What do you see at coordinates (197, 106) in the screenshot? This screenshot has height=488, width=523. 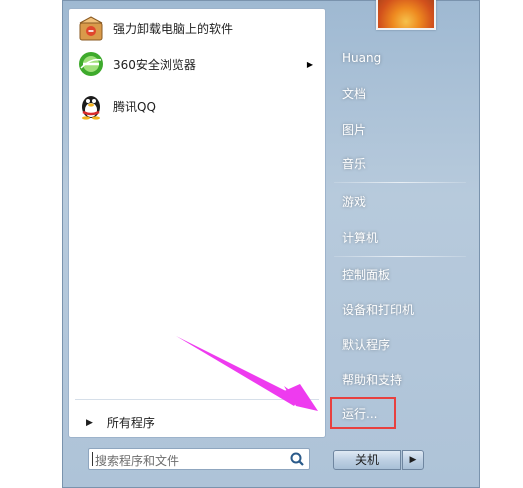 I see `program-item-qq: 腾讯QQ` at bounding box center [197, 106].